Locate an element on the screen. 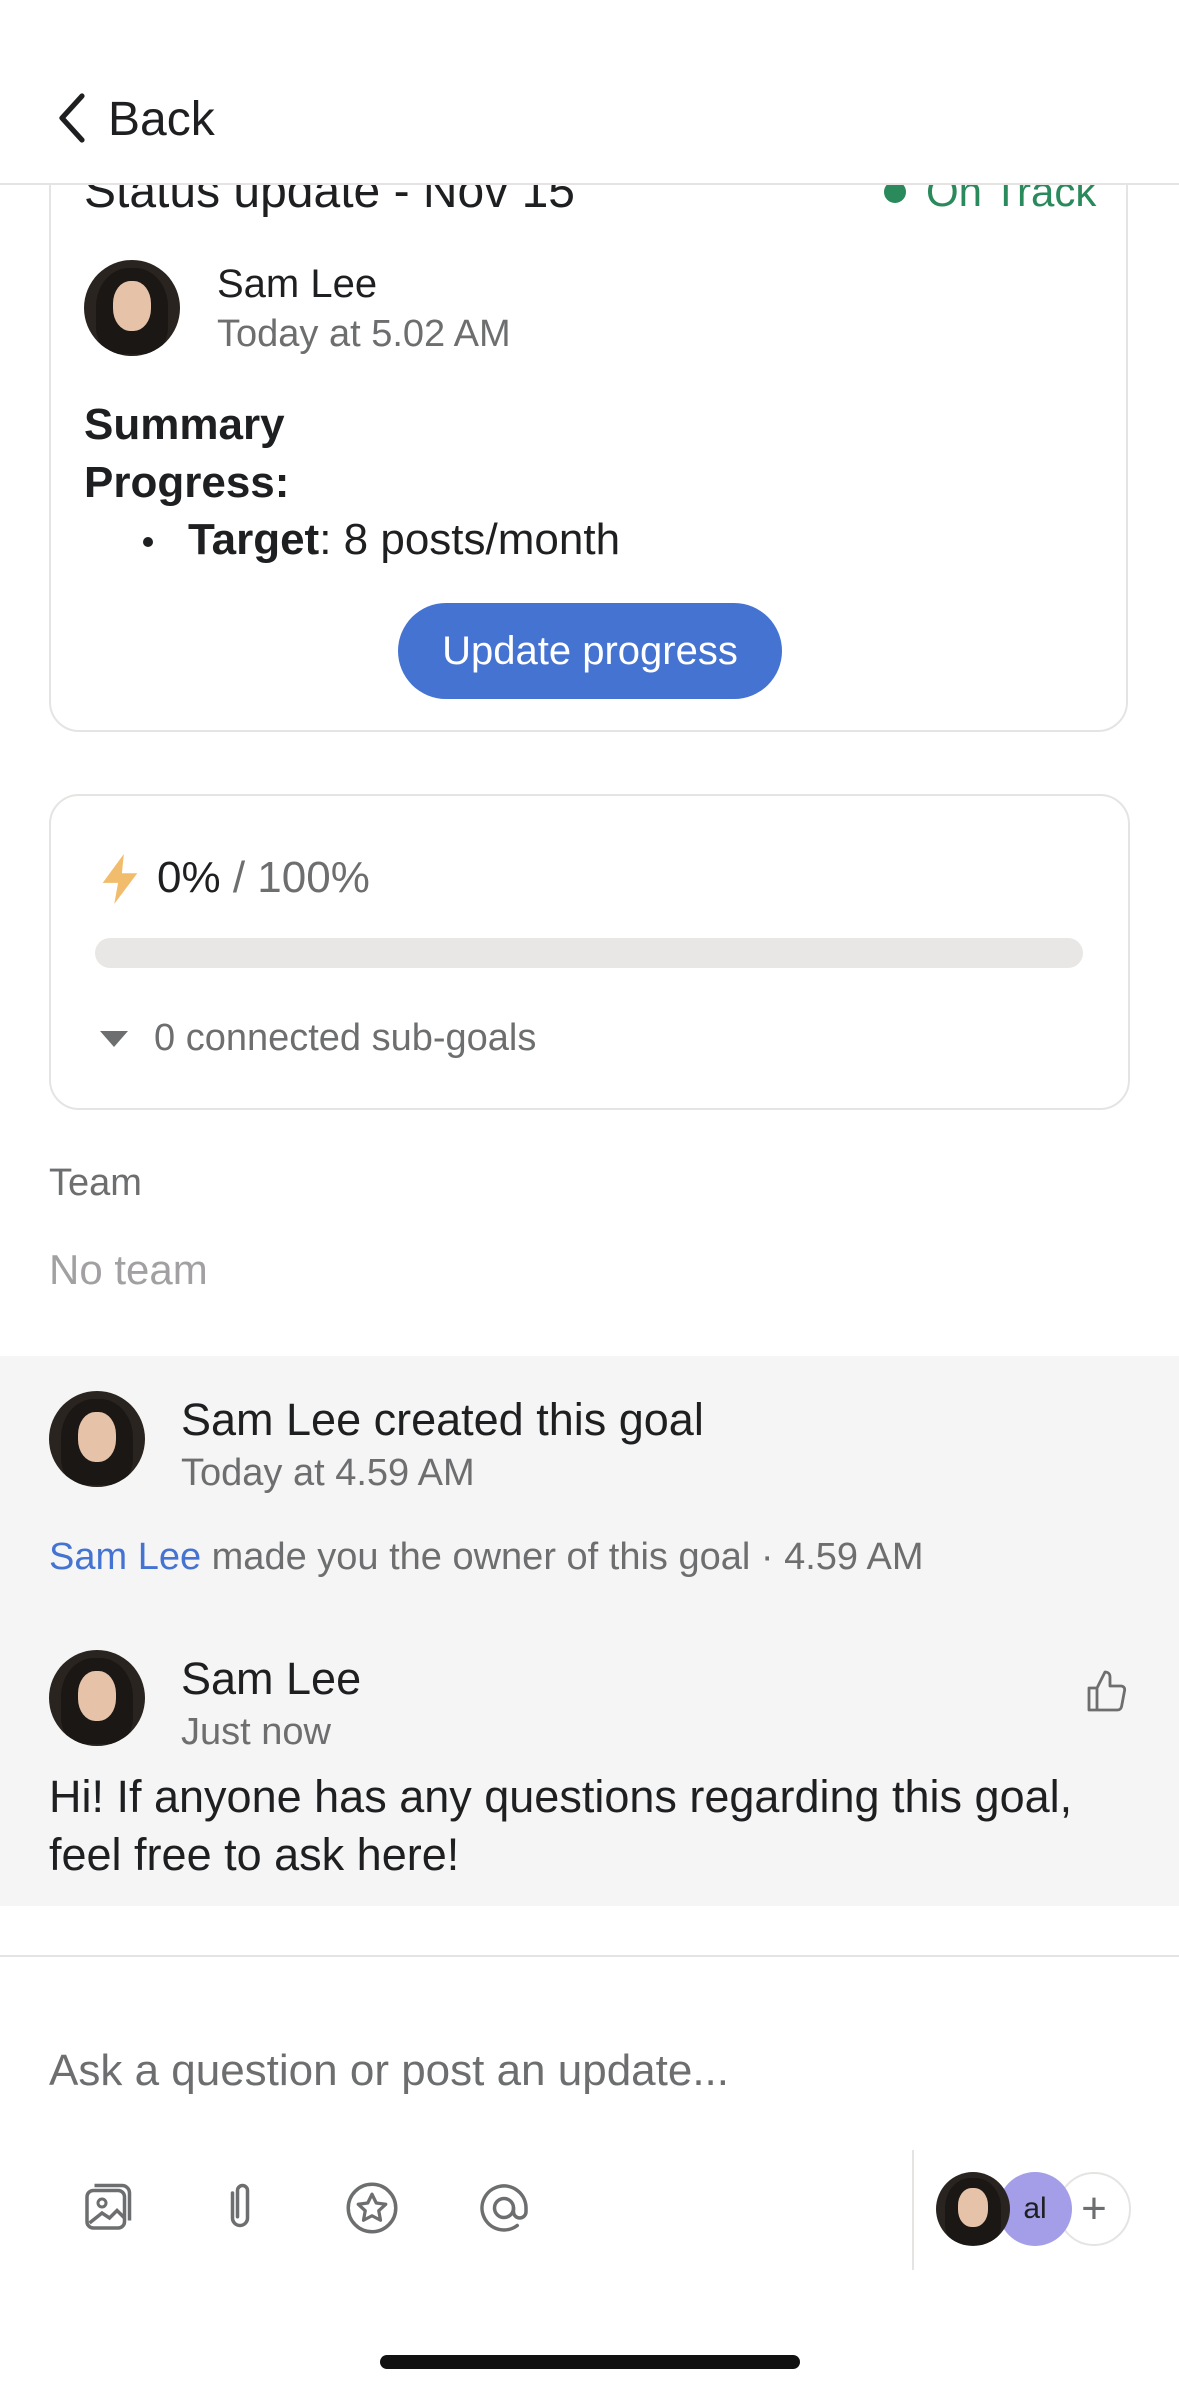  team-label: Team is located at coordinates (95, 1183).